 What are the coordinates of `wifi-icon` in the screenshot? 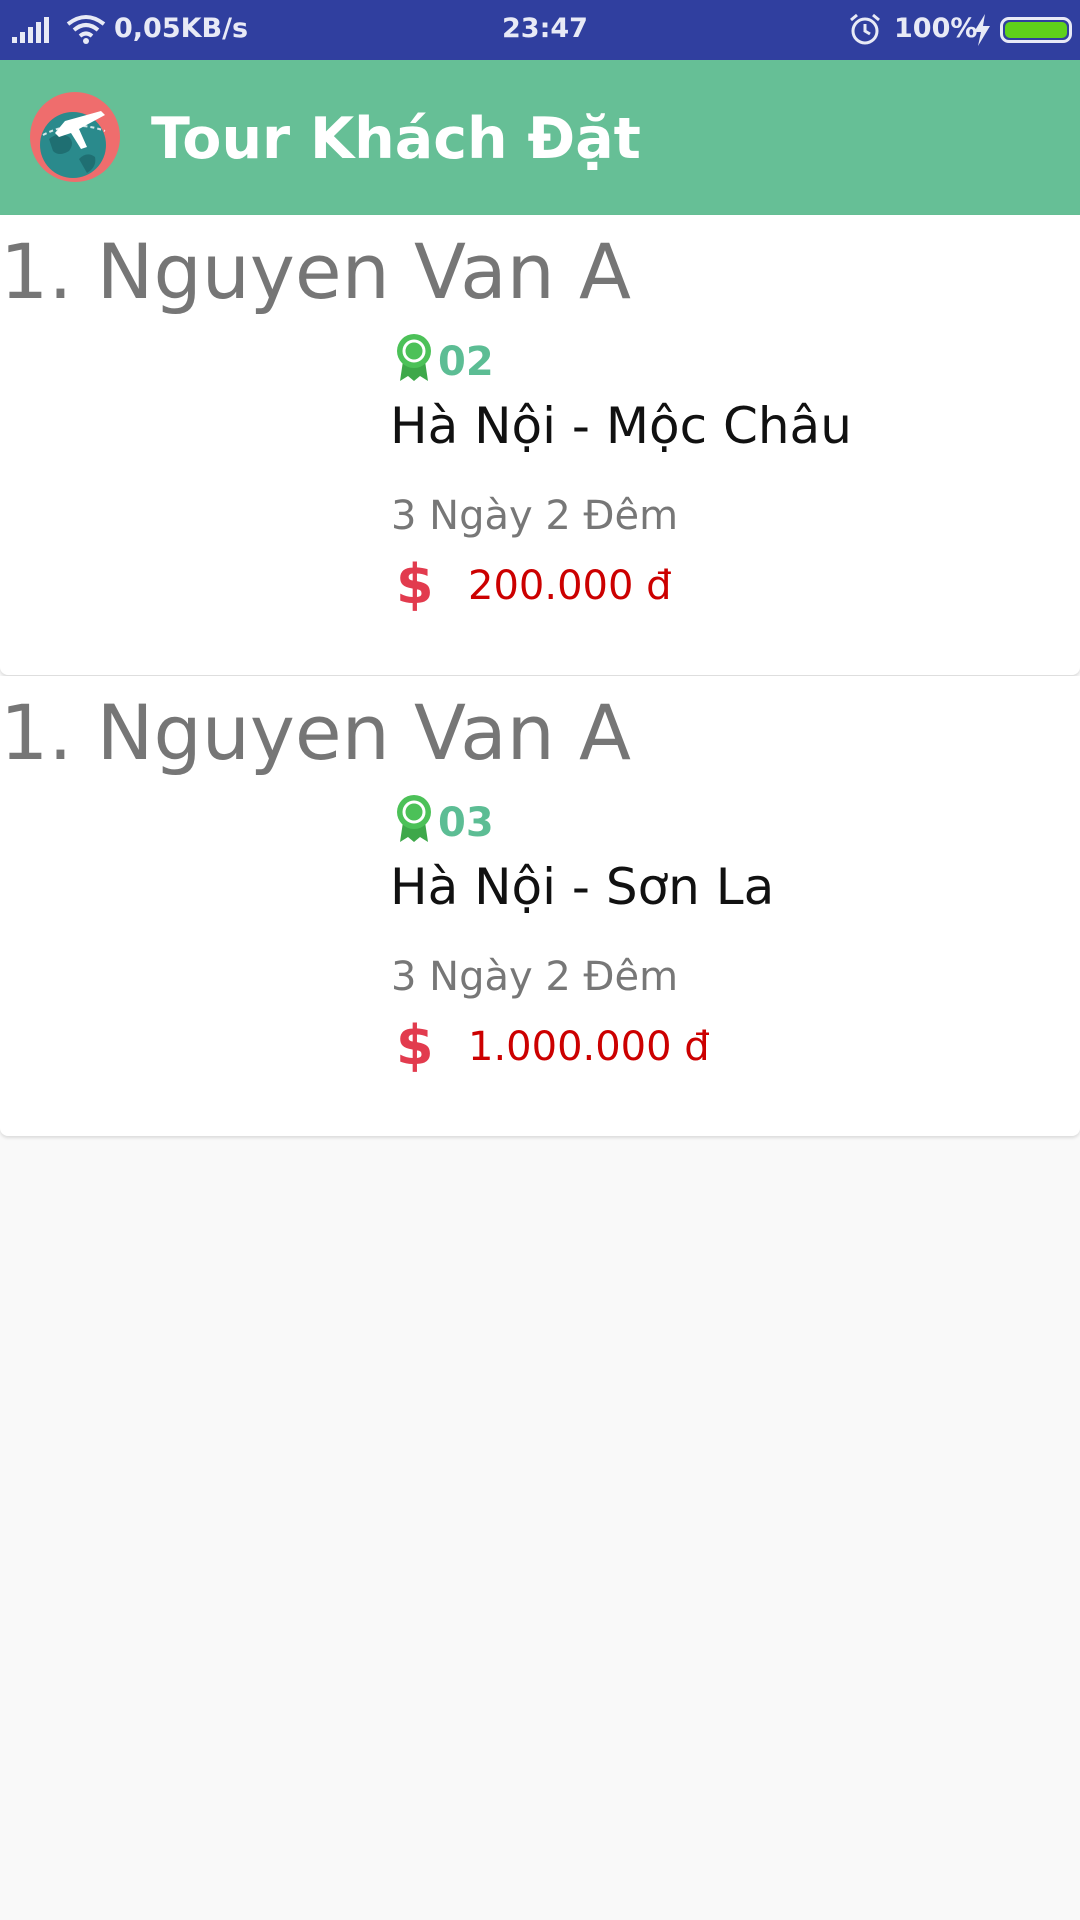 It's located at (86, 29).